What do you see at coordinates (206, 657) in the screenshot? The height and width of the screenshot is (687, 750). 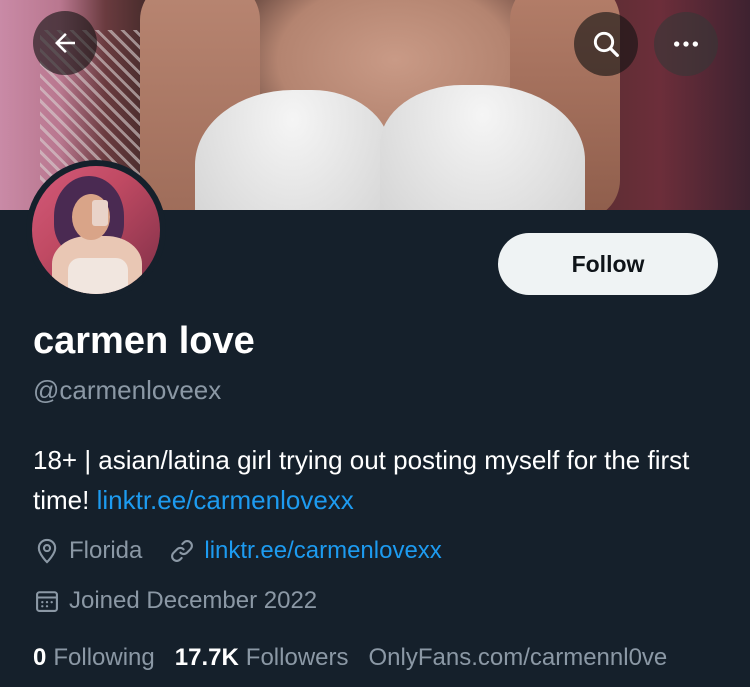 I see `followers-count: 17.7K` at bounding box center [206, 657].